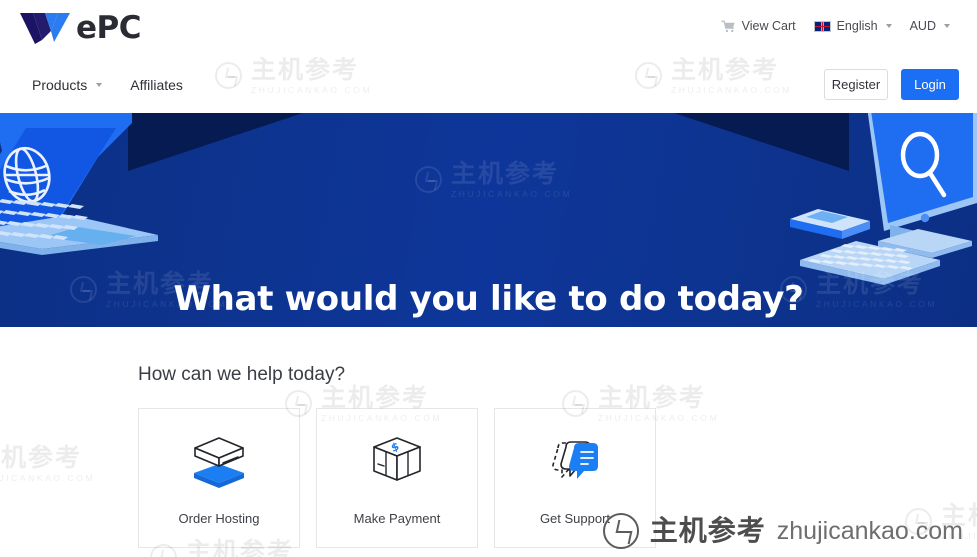 This screenshot has height=557, width=977. I want to click on login-button: Login, so click(930, 84).